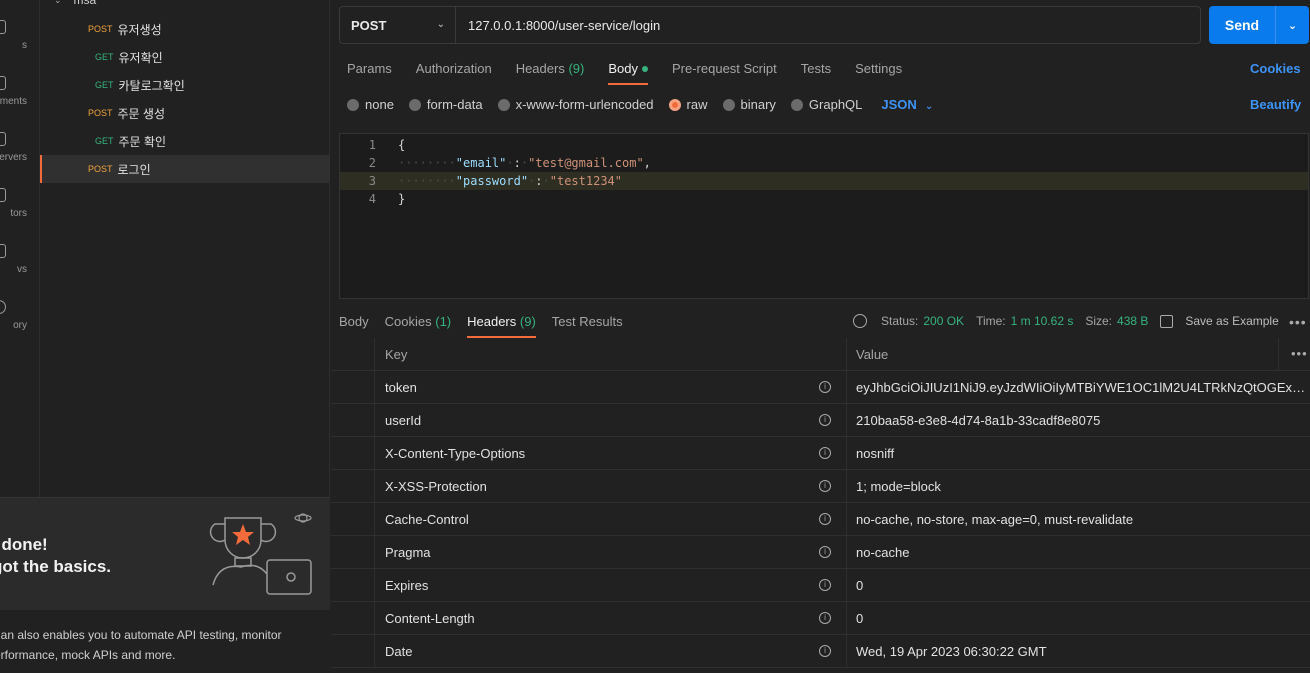 The height and width of the screenshot is (673, 1310). I want to click on radio-x-www-form-urlencoded: x-www-form-urlencoded, so click(575, 104).